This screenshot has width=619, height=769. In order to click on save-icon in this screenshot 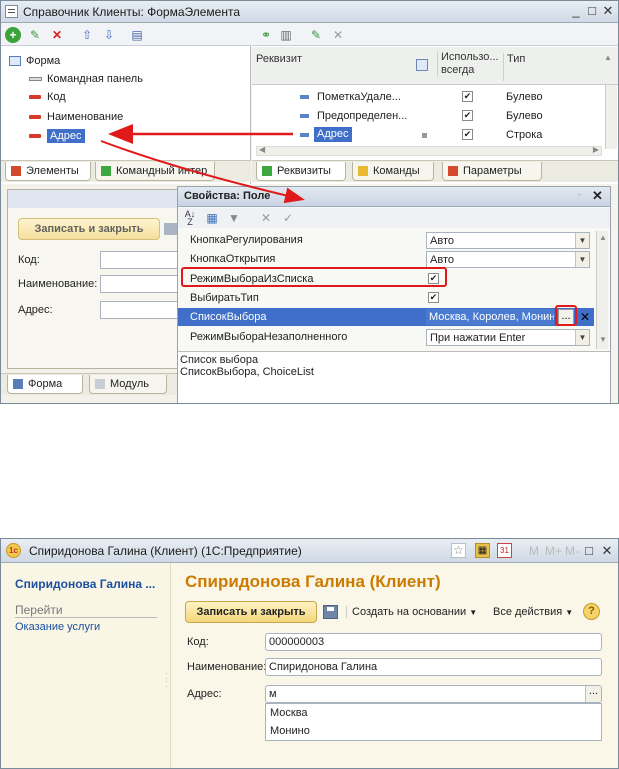, I will do `click(330, 612)`.